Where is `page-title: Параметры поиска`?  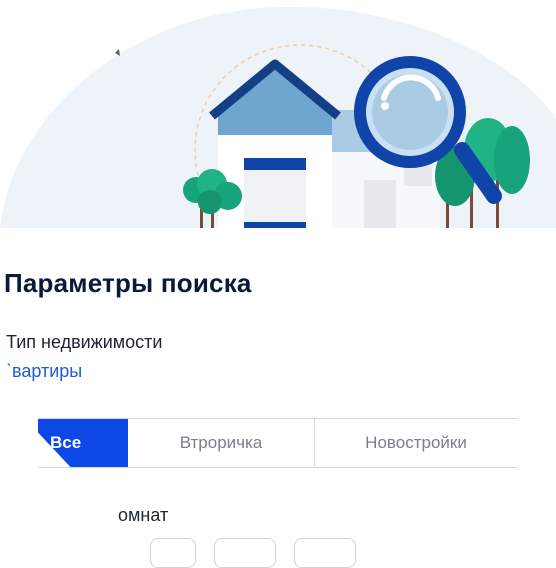
page-title: Параметры поиска is located at coordinates (128, 283).